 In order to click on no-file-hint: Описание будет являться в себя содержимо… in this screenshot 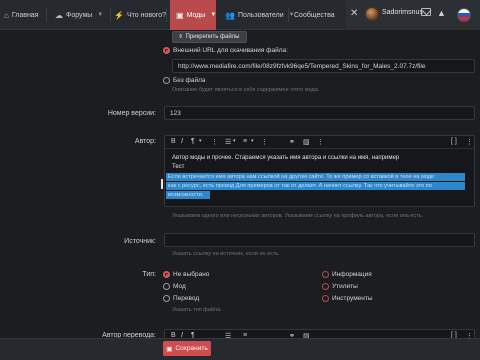, I will do `click(246, 90)`.